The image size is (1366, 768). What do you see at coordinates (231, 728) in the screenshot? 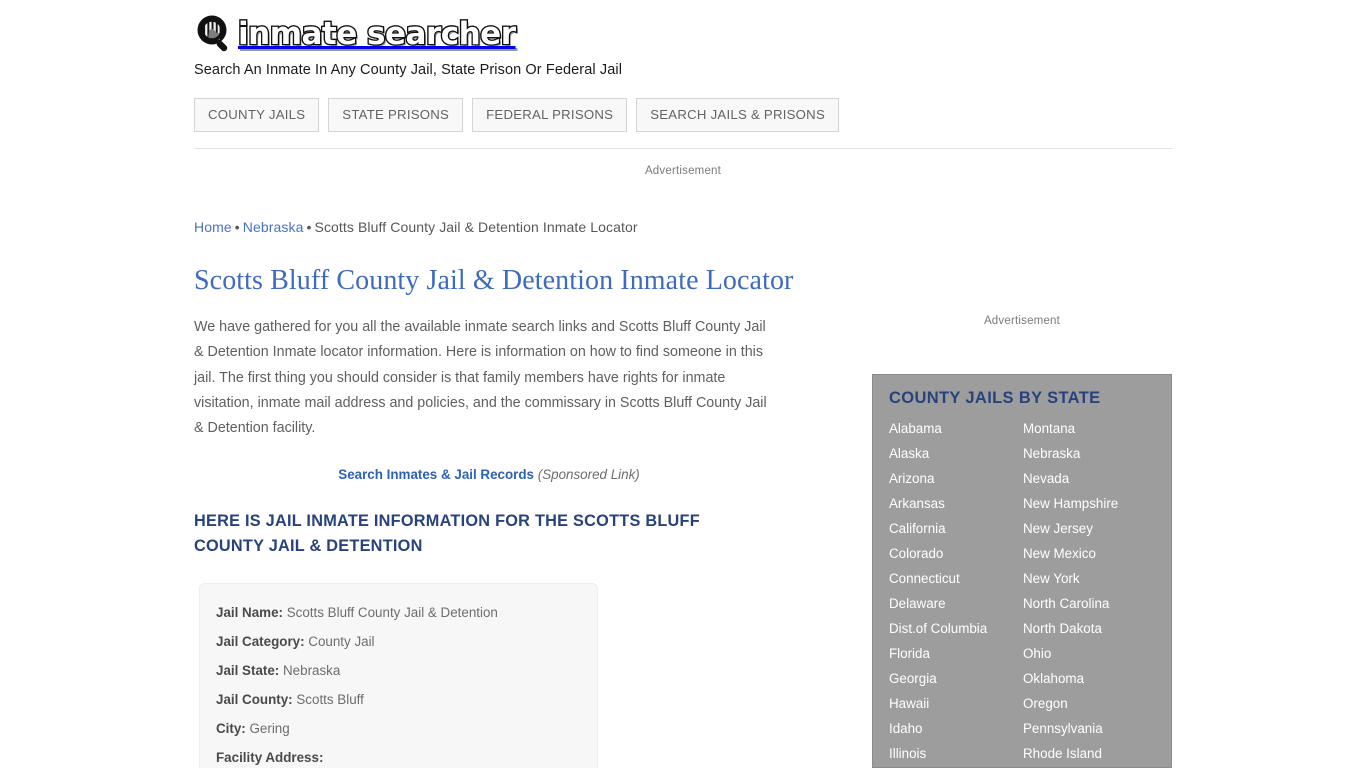
I see `info-label-city: City:` at bounding box center [231, 728].